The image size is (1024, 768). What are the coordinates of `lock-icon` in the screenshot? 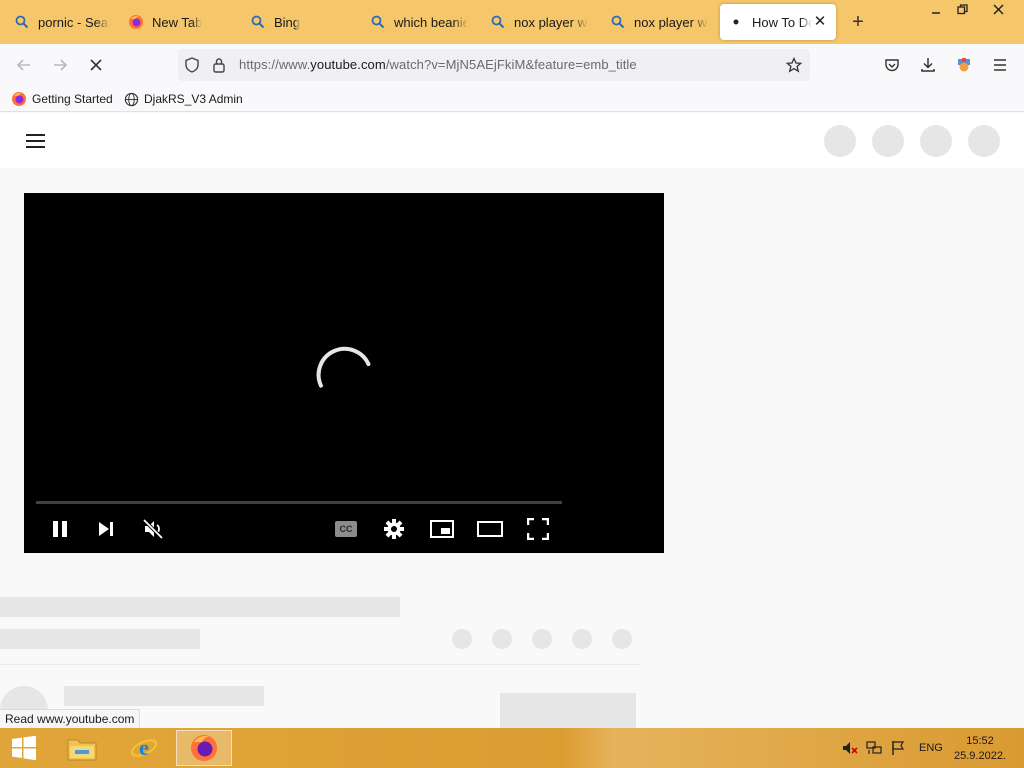 It's located at (219, 67).